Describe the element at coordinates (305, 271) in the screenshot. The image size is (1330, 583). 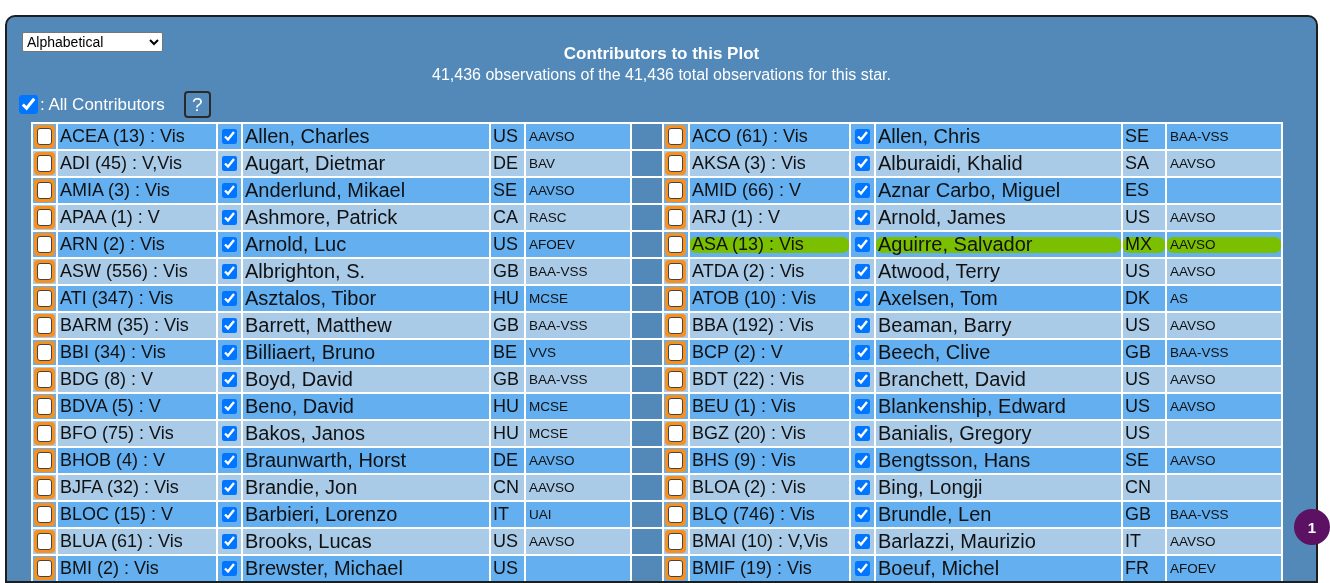
I see `observer-name: Albrighton, S.` at that location.